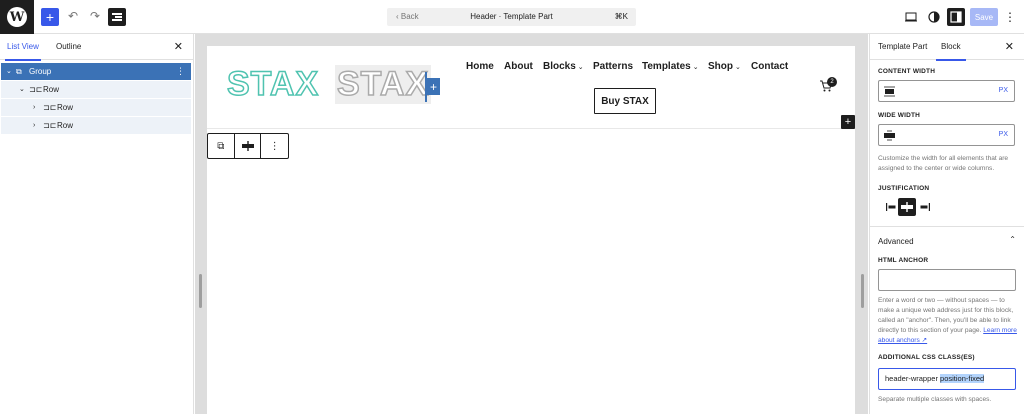  What do you see at coordinates (96, 89) in the screenshot?
I see `tree-item-row: ⌄ ⊐⊏ Row` at bounding box center [96, 89].